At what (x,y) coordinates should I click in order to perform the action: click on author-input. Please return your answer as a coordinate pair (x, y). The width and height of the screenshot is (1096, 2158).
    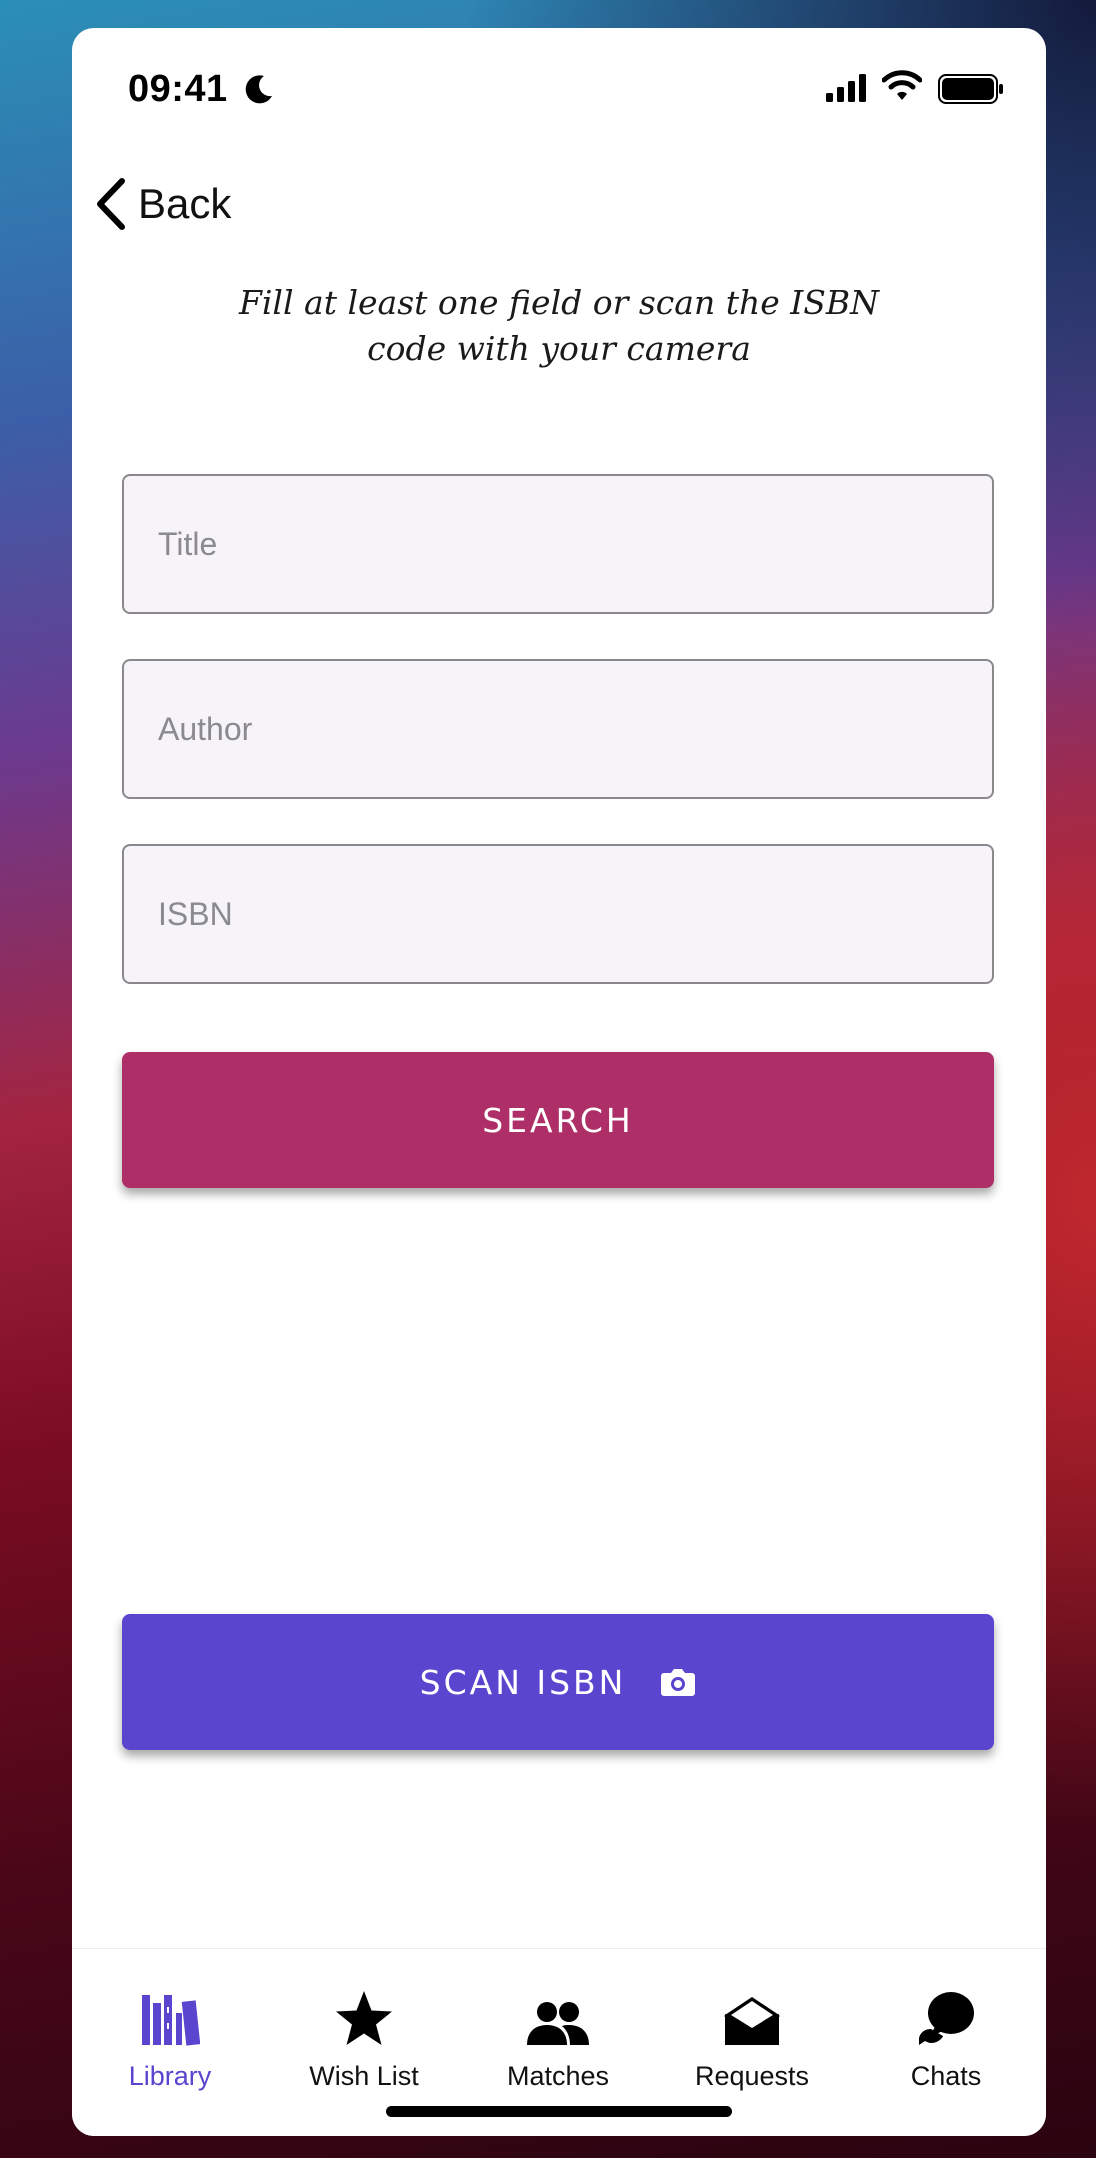
    Looking at the image, I should click on (558, 729).